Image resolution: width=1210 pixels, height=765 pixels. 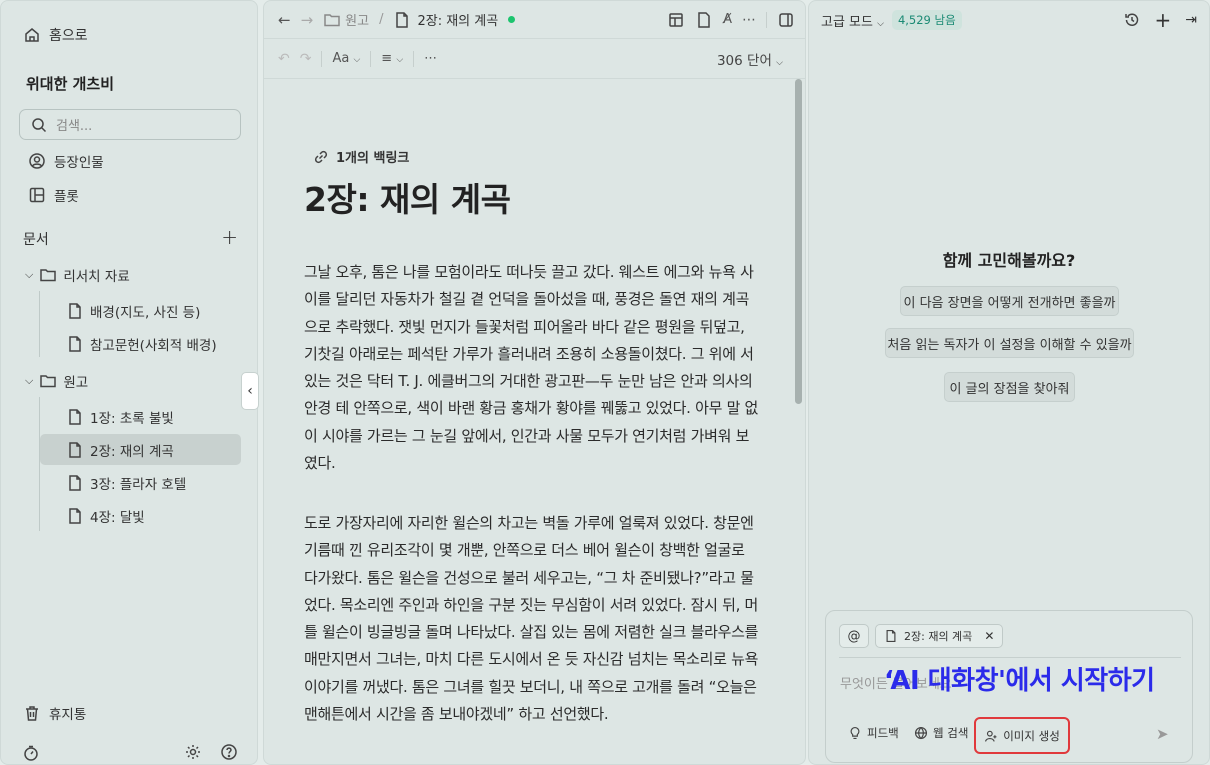 I want to click on context-doc-chip: 2장: 재의 계곡 ✕, so click(x=939, y=636).